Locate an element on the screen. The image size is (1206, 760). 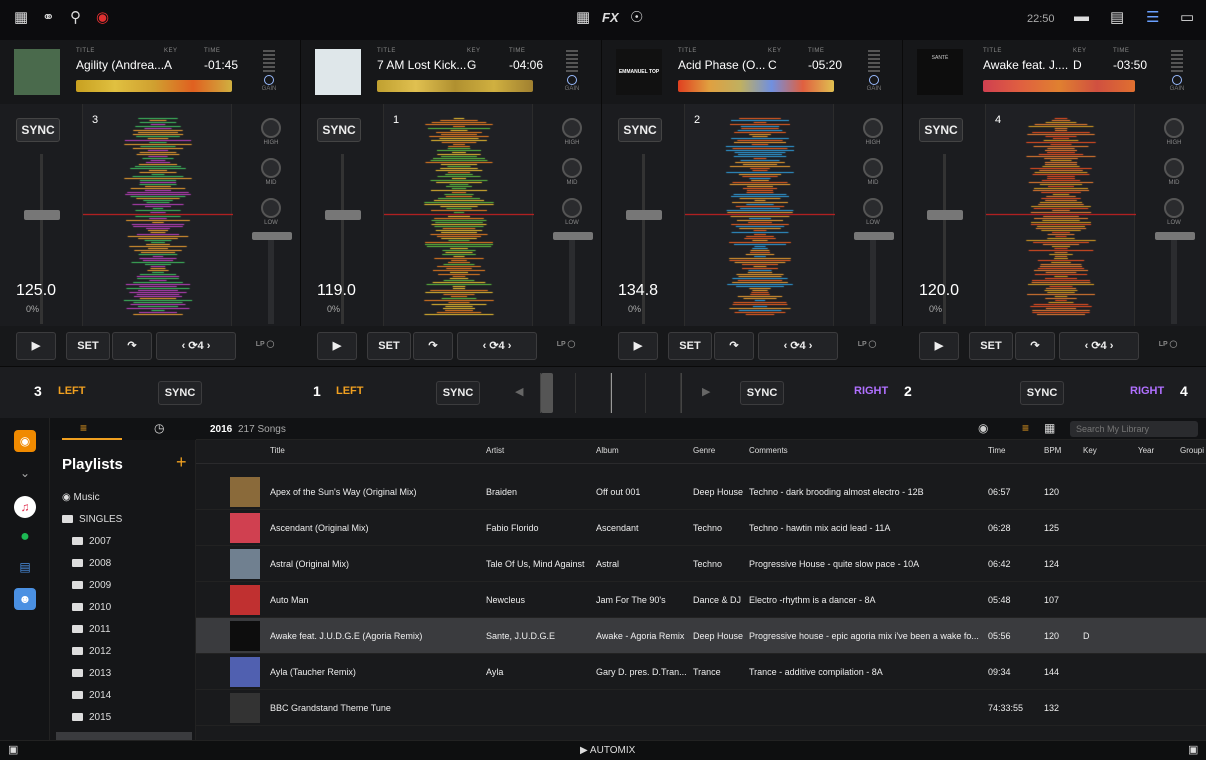
crossfader-handle is located at coordinates (547, 393).